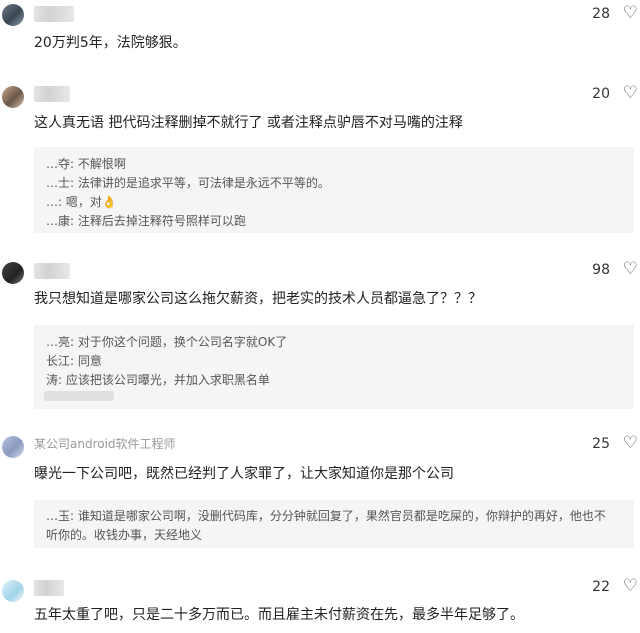 This screenshot has width=640, height=633. What do you see at coordinates (60, 516) in the screenshot?
I see `reply-author: …玉:` at bounding box center [60, 516].